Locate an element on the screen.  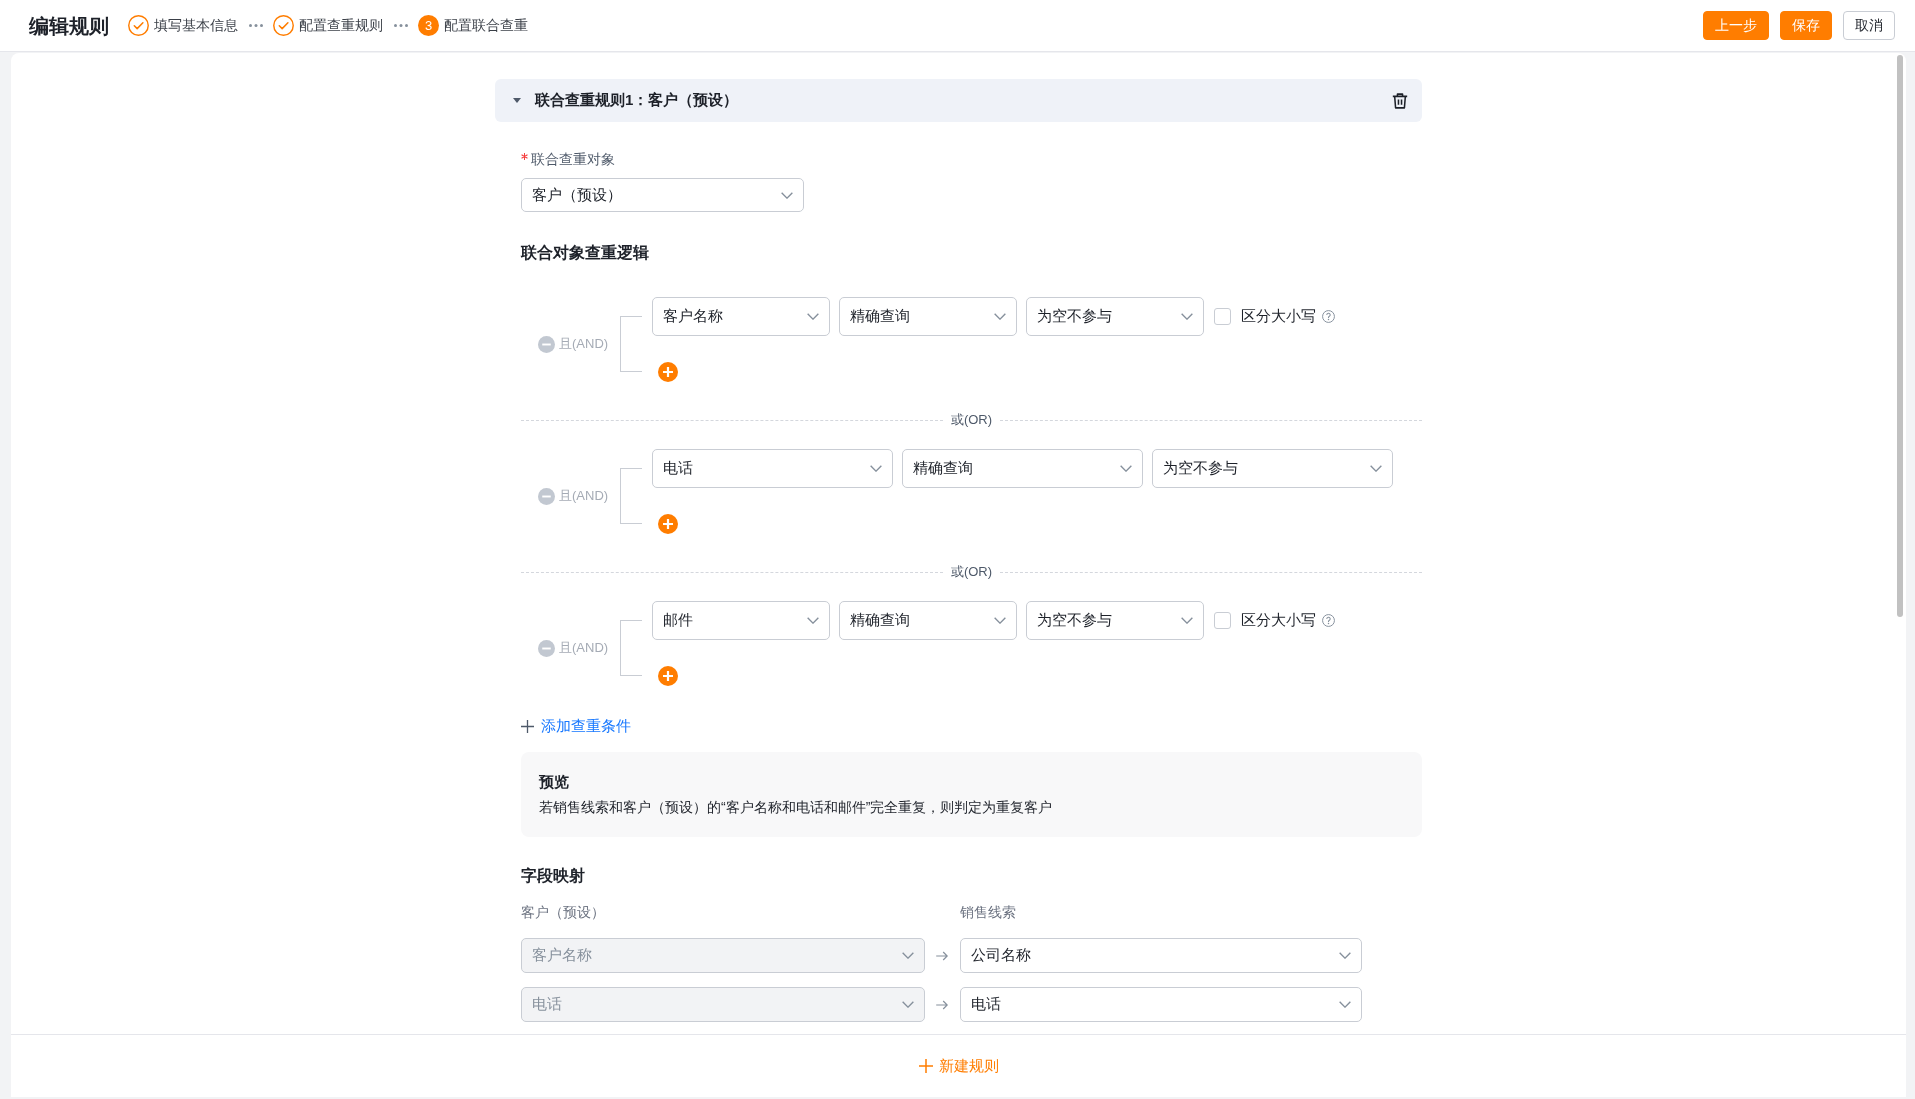
toolbar-button: 取消 is located at coordinates (1869, 25).